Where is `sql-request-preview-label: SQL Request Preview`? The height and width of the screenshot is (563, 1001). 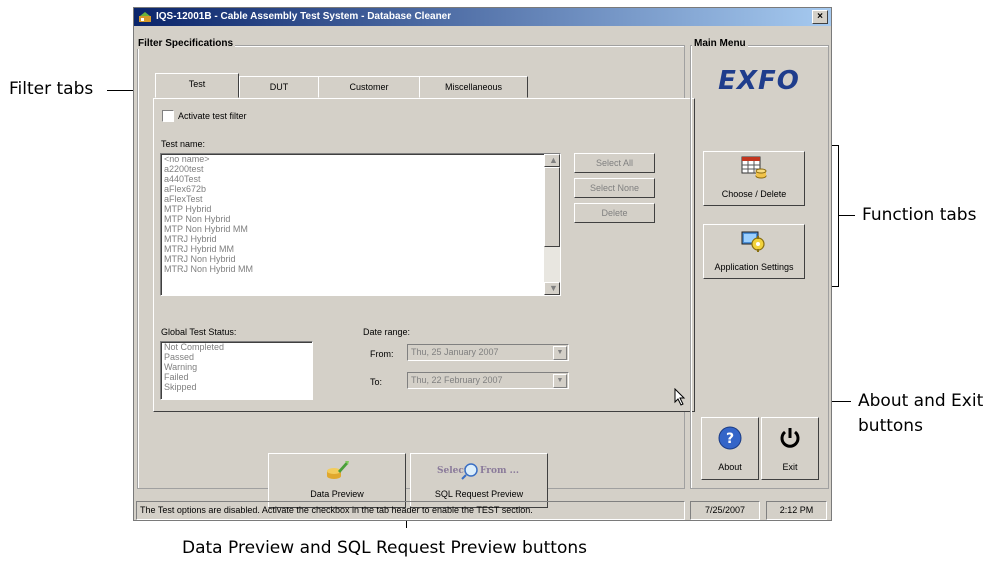 sql-request-preview-label: SQL Request Preview is located at coordinates (479, 494).